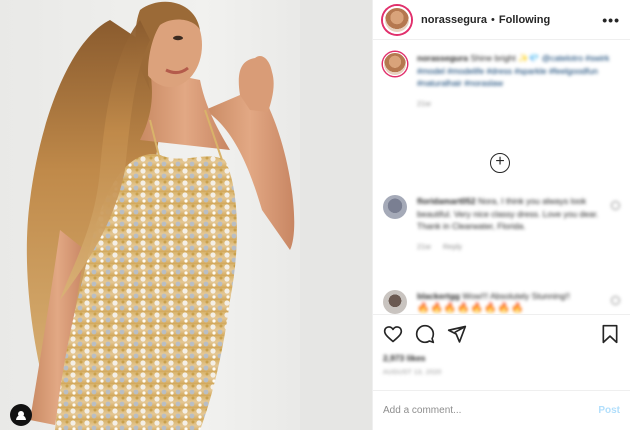  I want to click on caption-text: Shine bright, so click(493, 58).